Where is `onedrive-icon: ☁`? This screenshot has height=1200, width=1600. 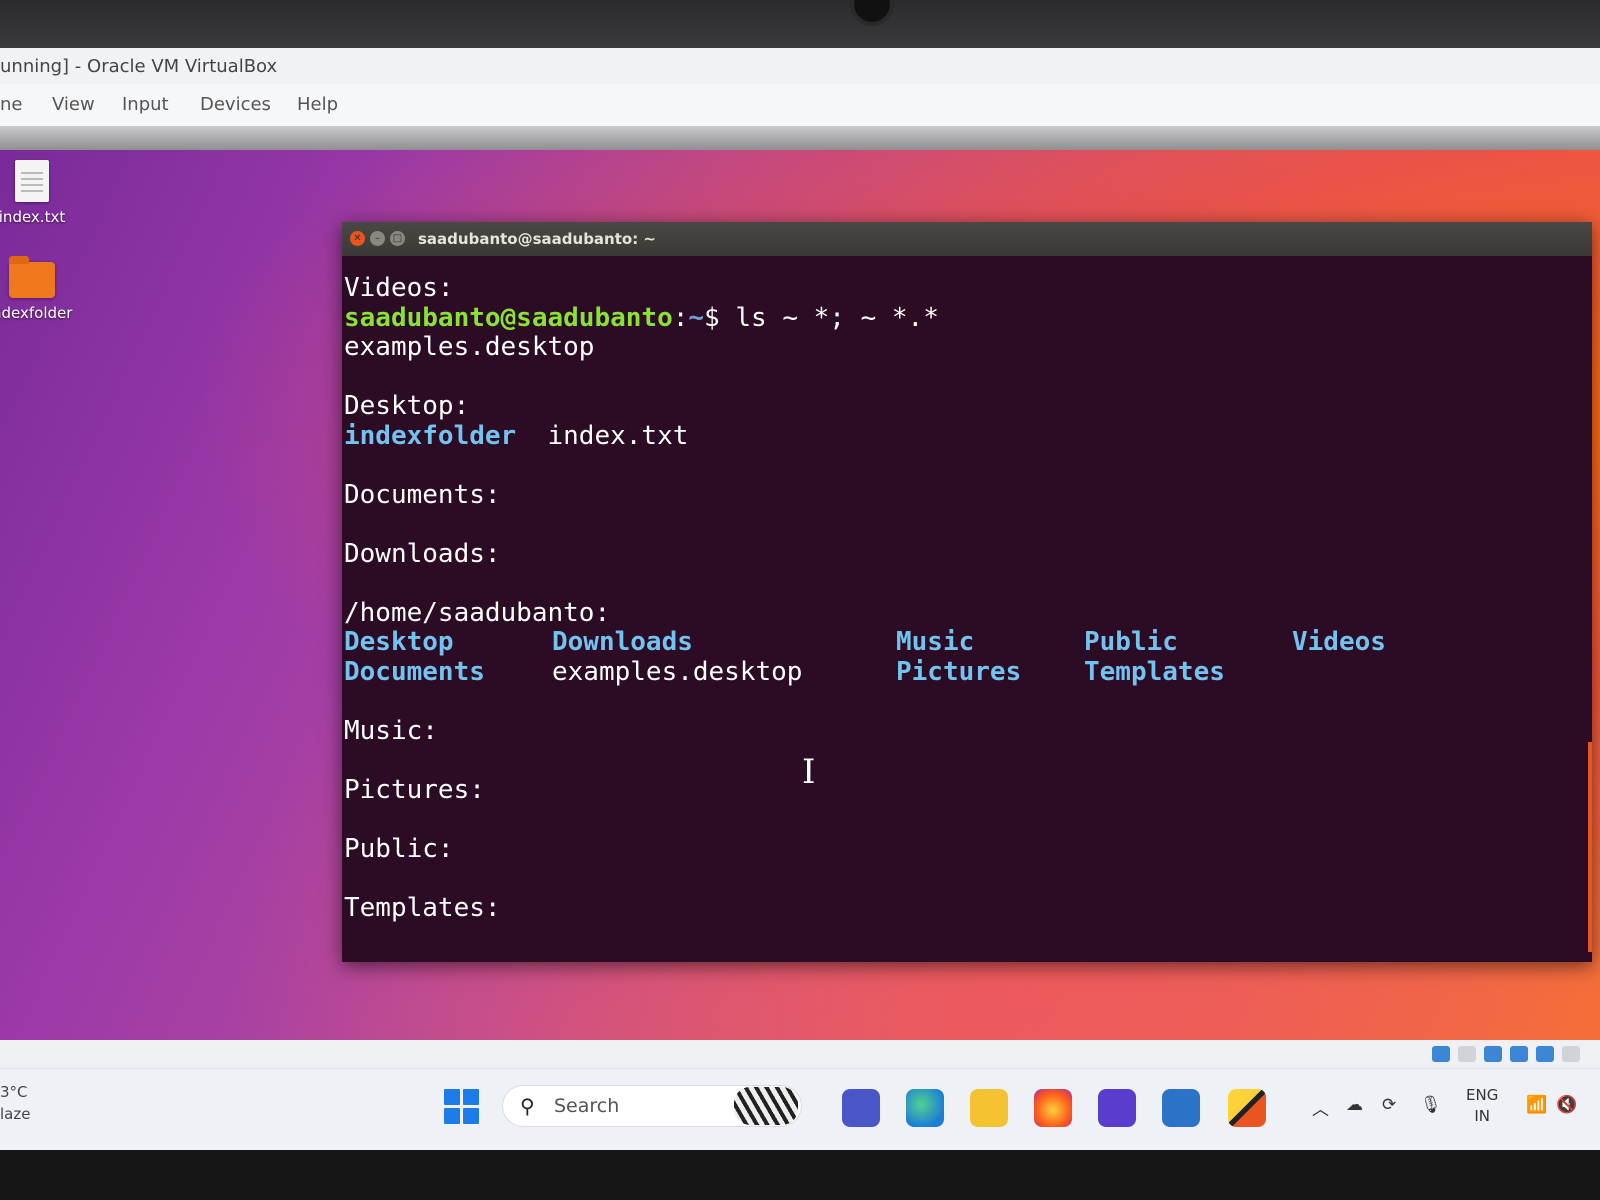
onedrive-icon: ☁ is located at coordinates (1354, 1105).